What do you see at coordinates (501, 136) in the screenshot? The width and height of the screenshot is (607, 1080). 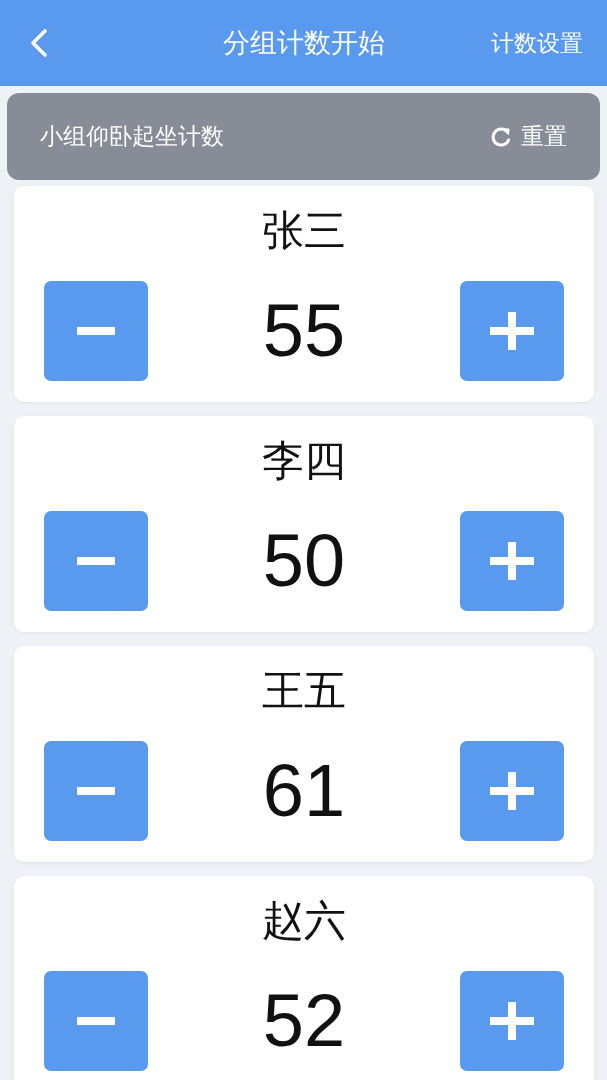 I see `refresh-icon` at bounding box center [501, 136].